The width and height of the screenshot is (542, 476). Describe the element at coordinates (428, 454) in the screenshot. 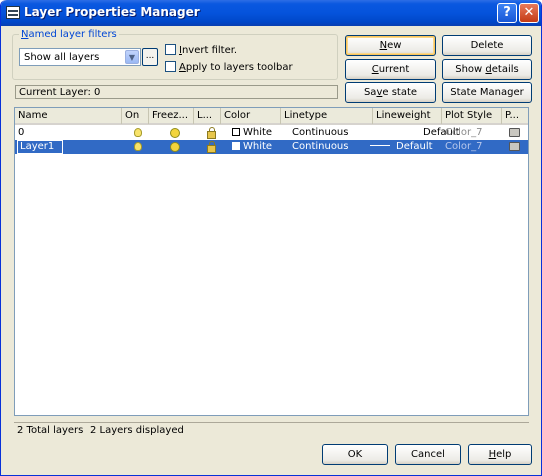

I see `cancel-button: Cancel` at that location.